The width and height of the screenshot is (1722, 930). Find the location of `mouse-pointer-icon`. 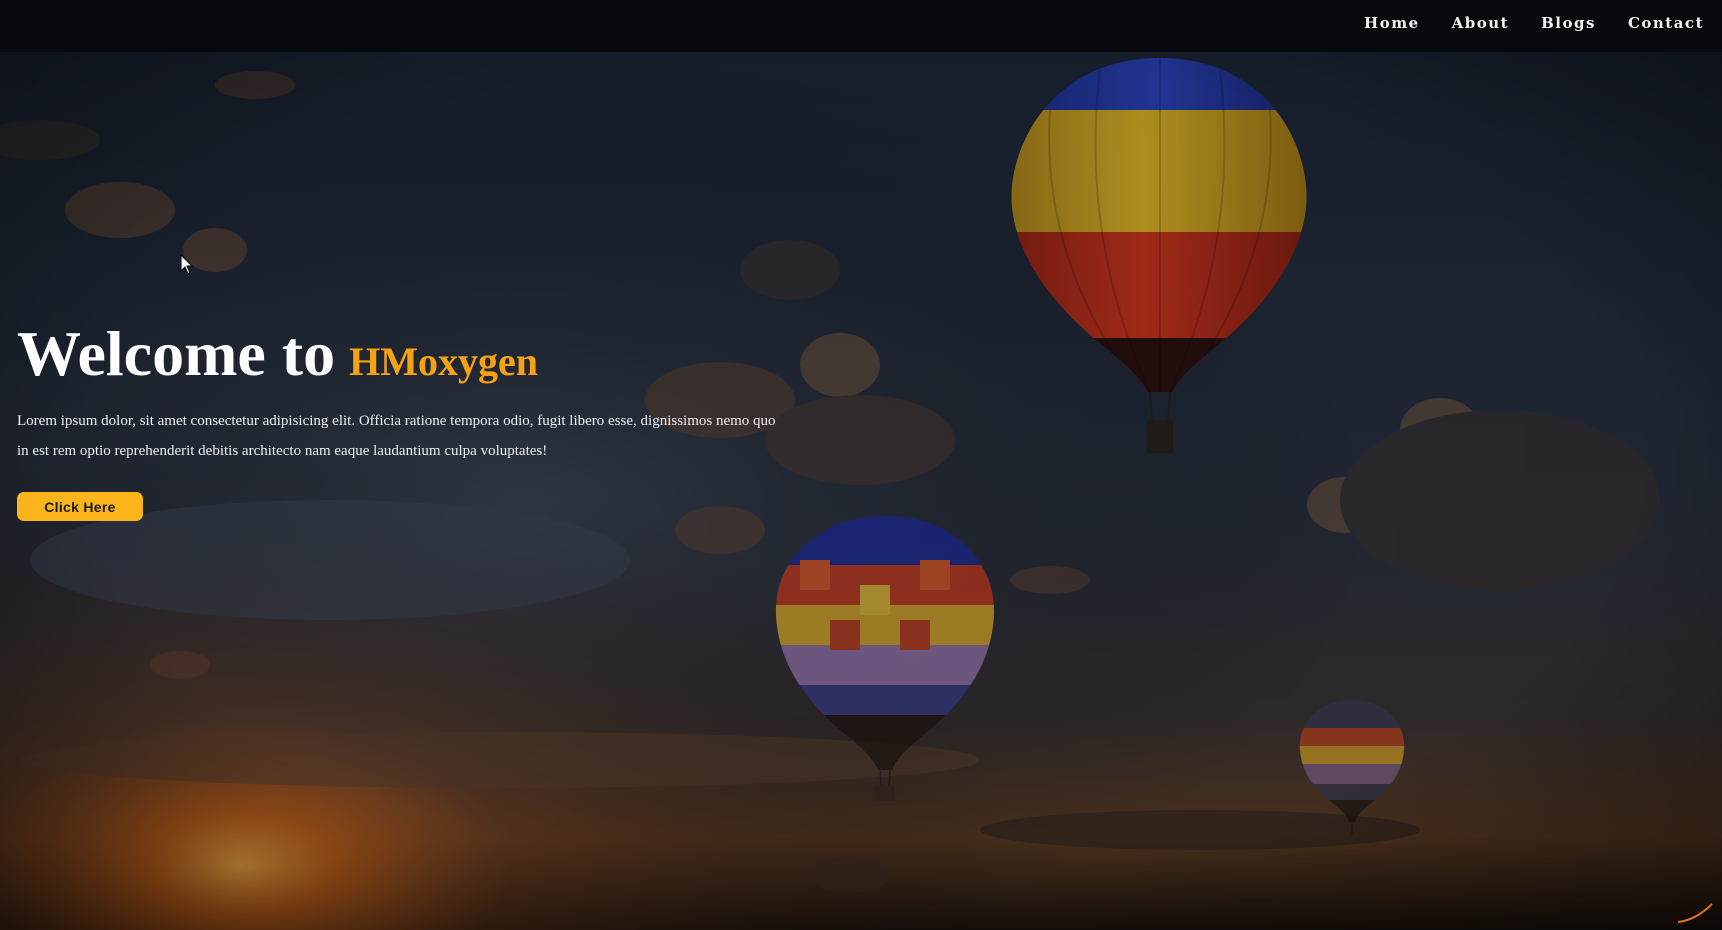

mouse-pointer-icon is located at coordinates (187, 264).